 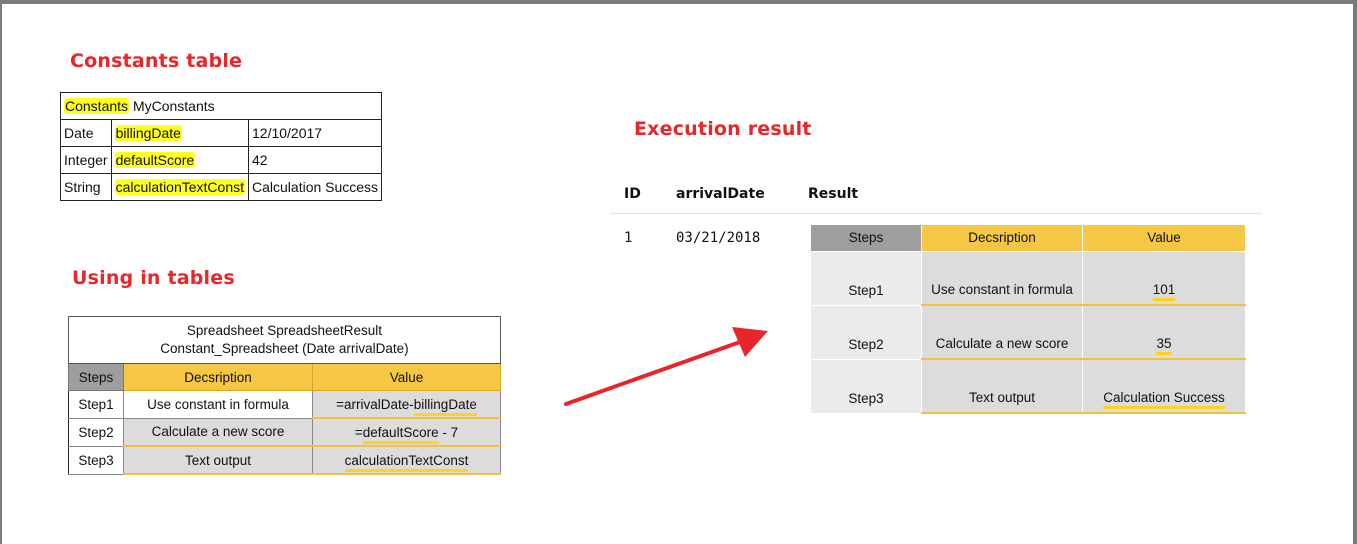 I want to click on step-label: Step1, so click(x=866, y=278).